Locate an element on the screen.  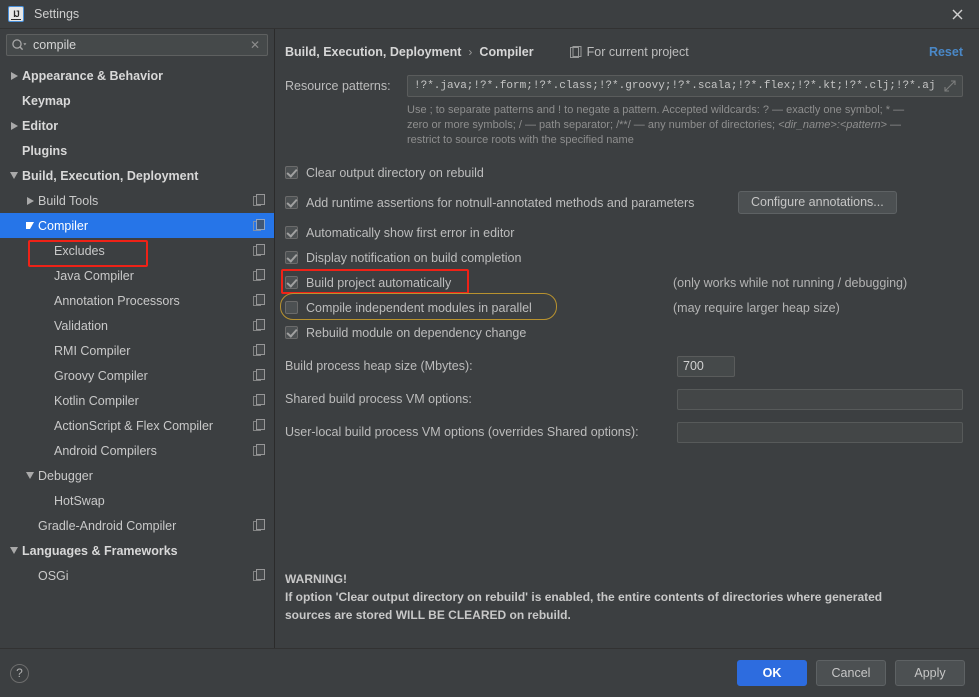
sidebar-item-validation: Validation is located at coordinates (137, 325).